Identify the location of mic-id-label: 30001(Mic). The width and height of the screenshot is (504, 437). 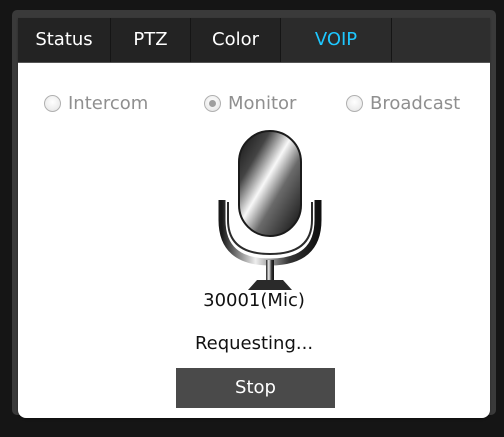
(254, 300).